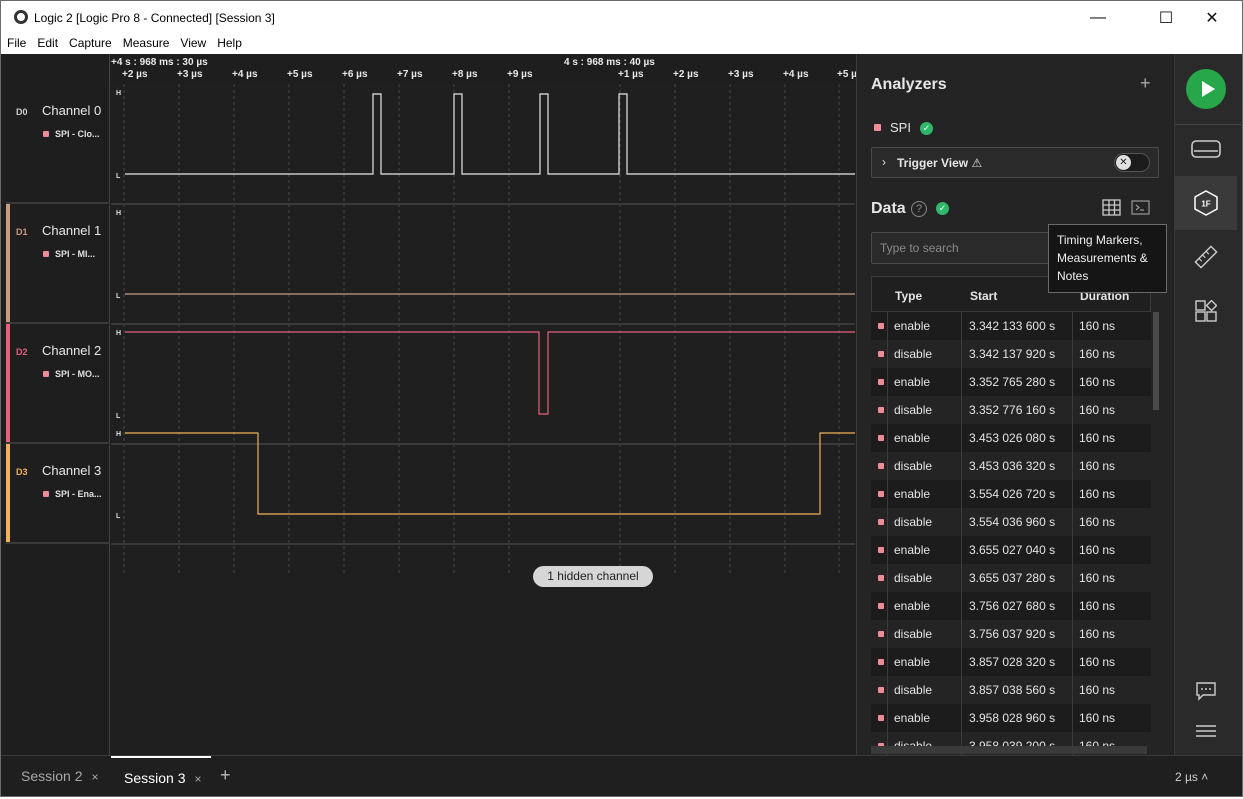 The height and width of the screenshot is (799, 1243). What do you see at coordinates (192, 44) in the screenshot?
I see `menu-view: View` at bounding box center [192, 44].